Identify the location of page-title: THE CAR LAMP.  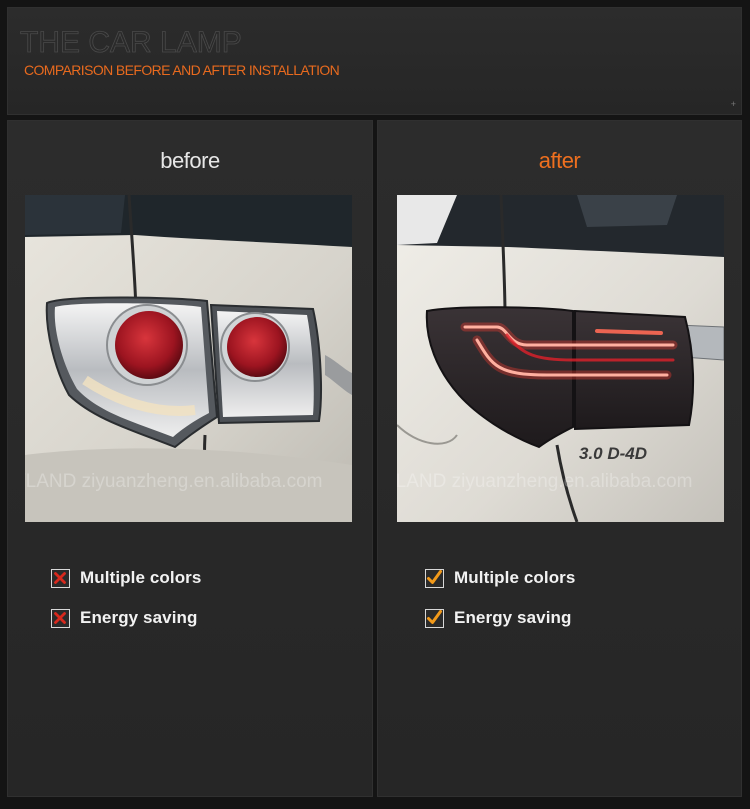
(131, 43).